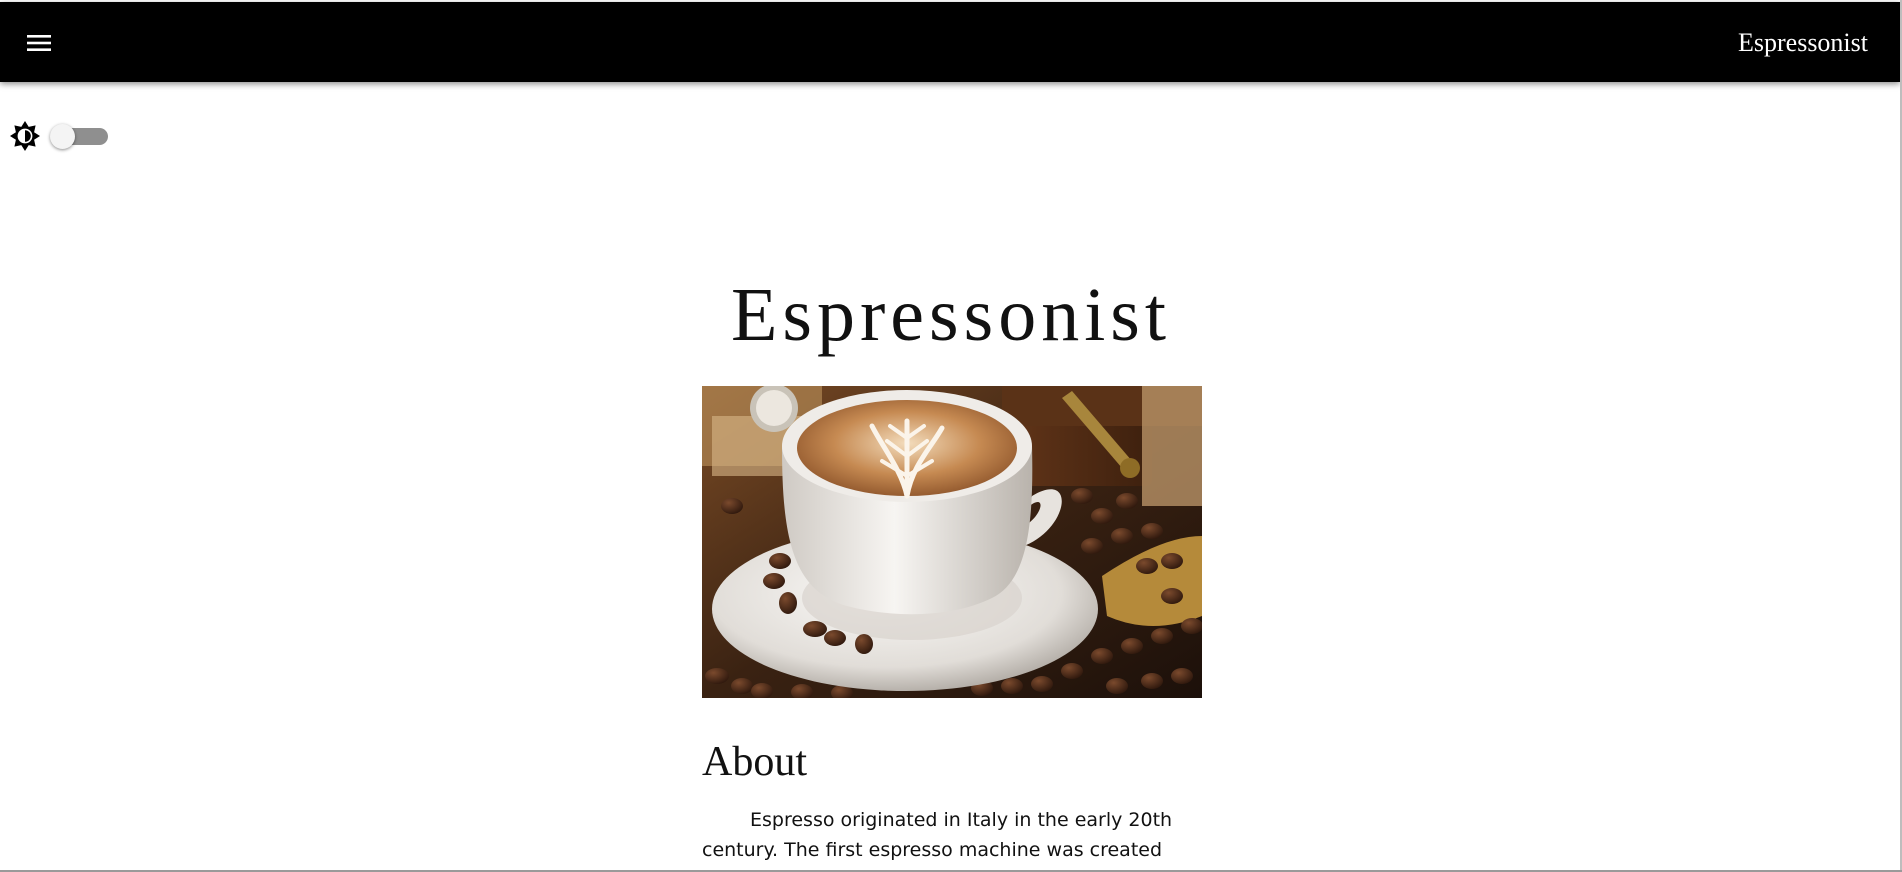 Image resolution: width=1902 pixels, height=872 pixels. I want to click on dark-mode-switch, so click(80, 136).